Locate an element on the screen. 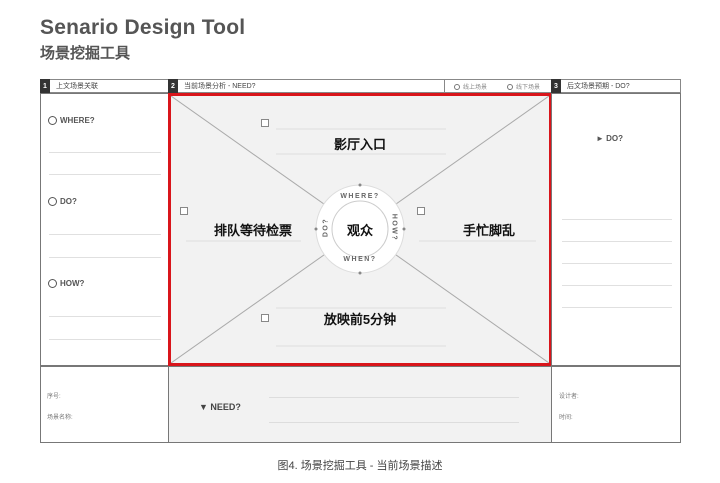 The width and height of the screenshot is (720, 483). scene-name-label: 场景名称: is located at coordinates (60, 418).